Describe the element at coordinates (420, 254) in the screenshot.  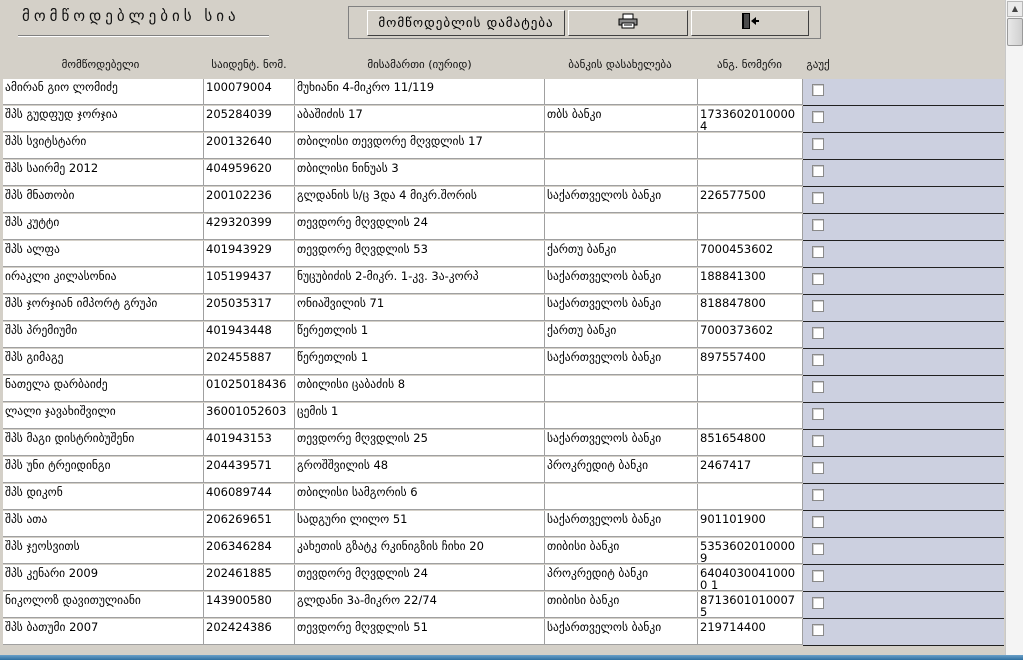
I see `address-cell: თევდორე მღვდლის 53` at that location.